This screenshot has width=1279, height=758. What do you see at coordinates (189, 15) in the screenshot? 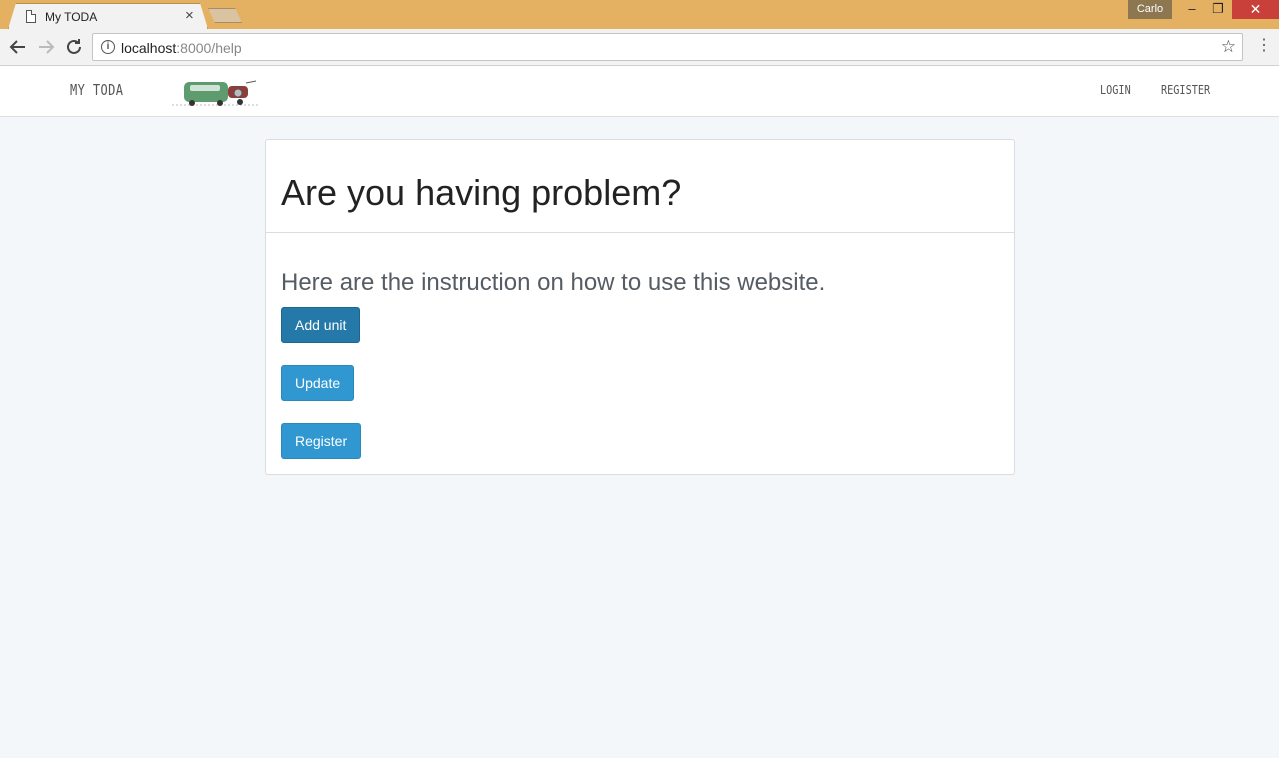
I see `tab-close-icon: ×` at bounding box center [189, 15].